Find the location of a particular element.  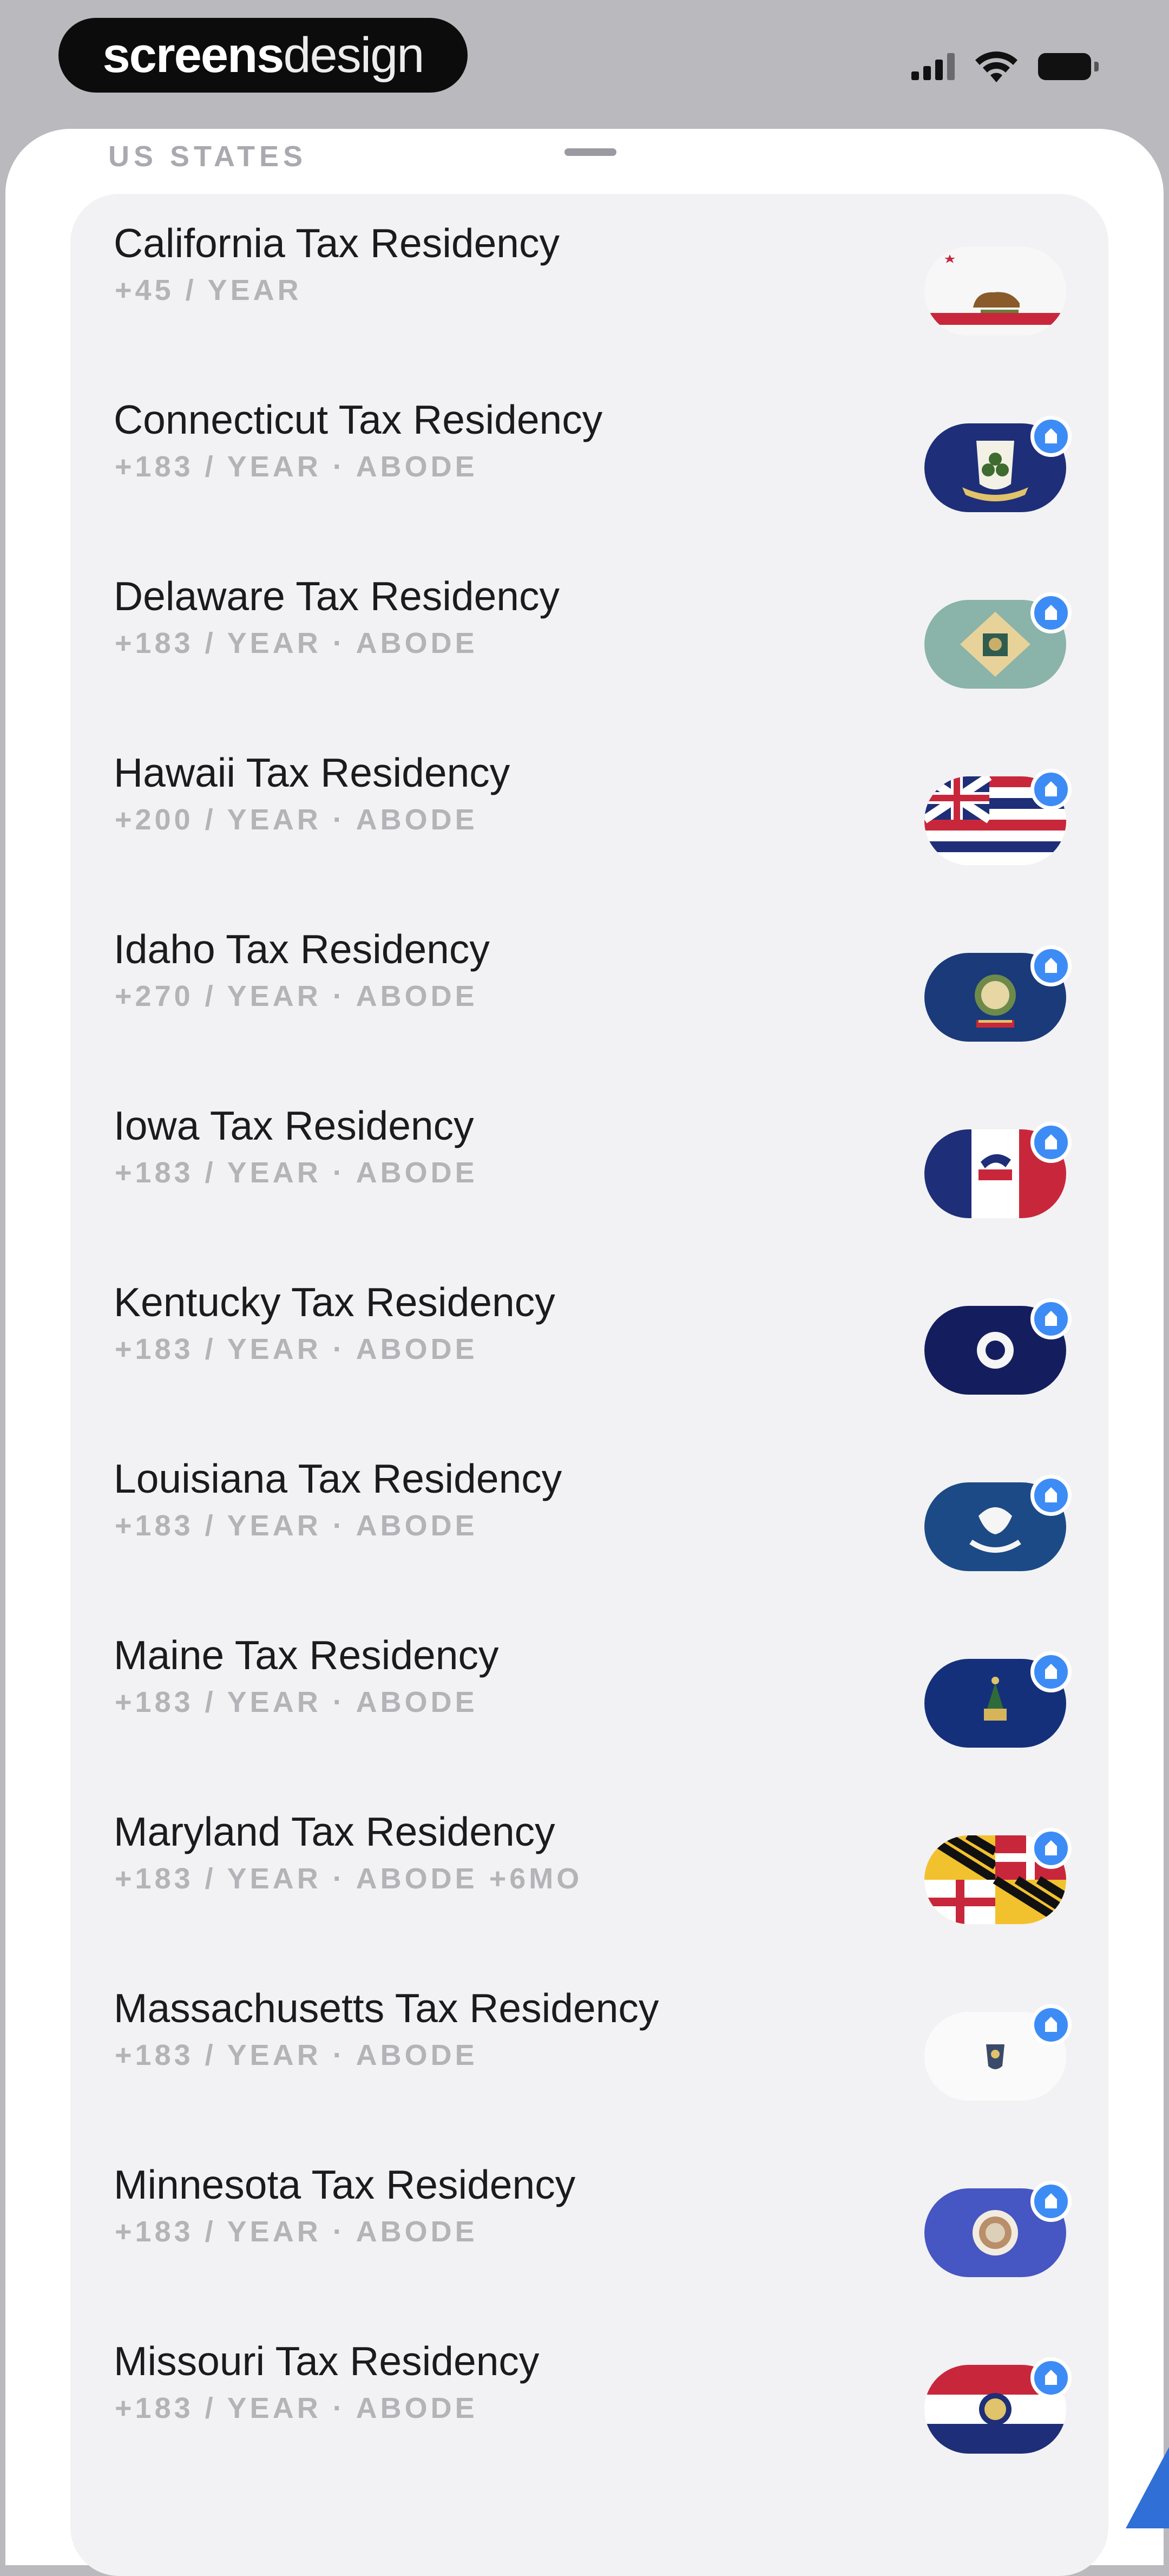

list-item: Iowa Tax Residency +183 / YEAR · ABODE is located at coordinates (589, 1165).